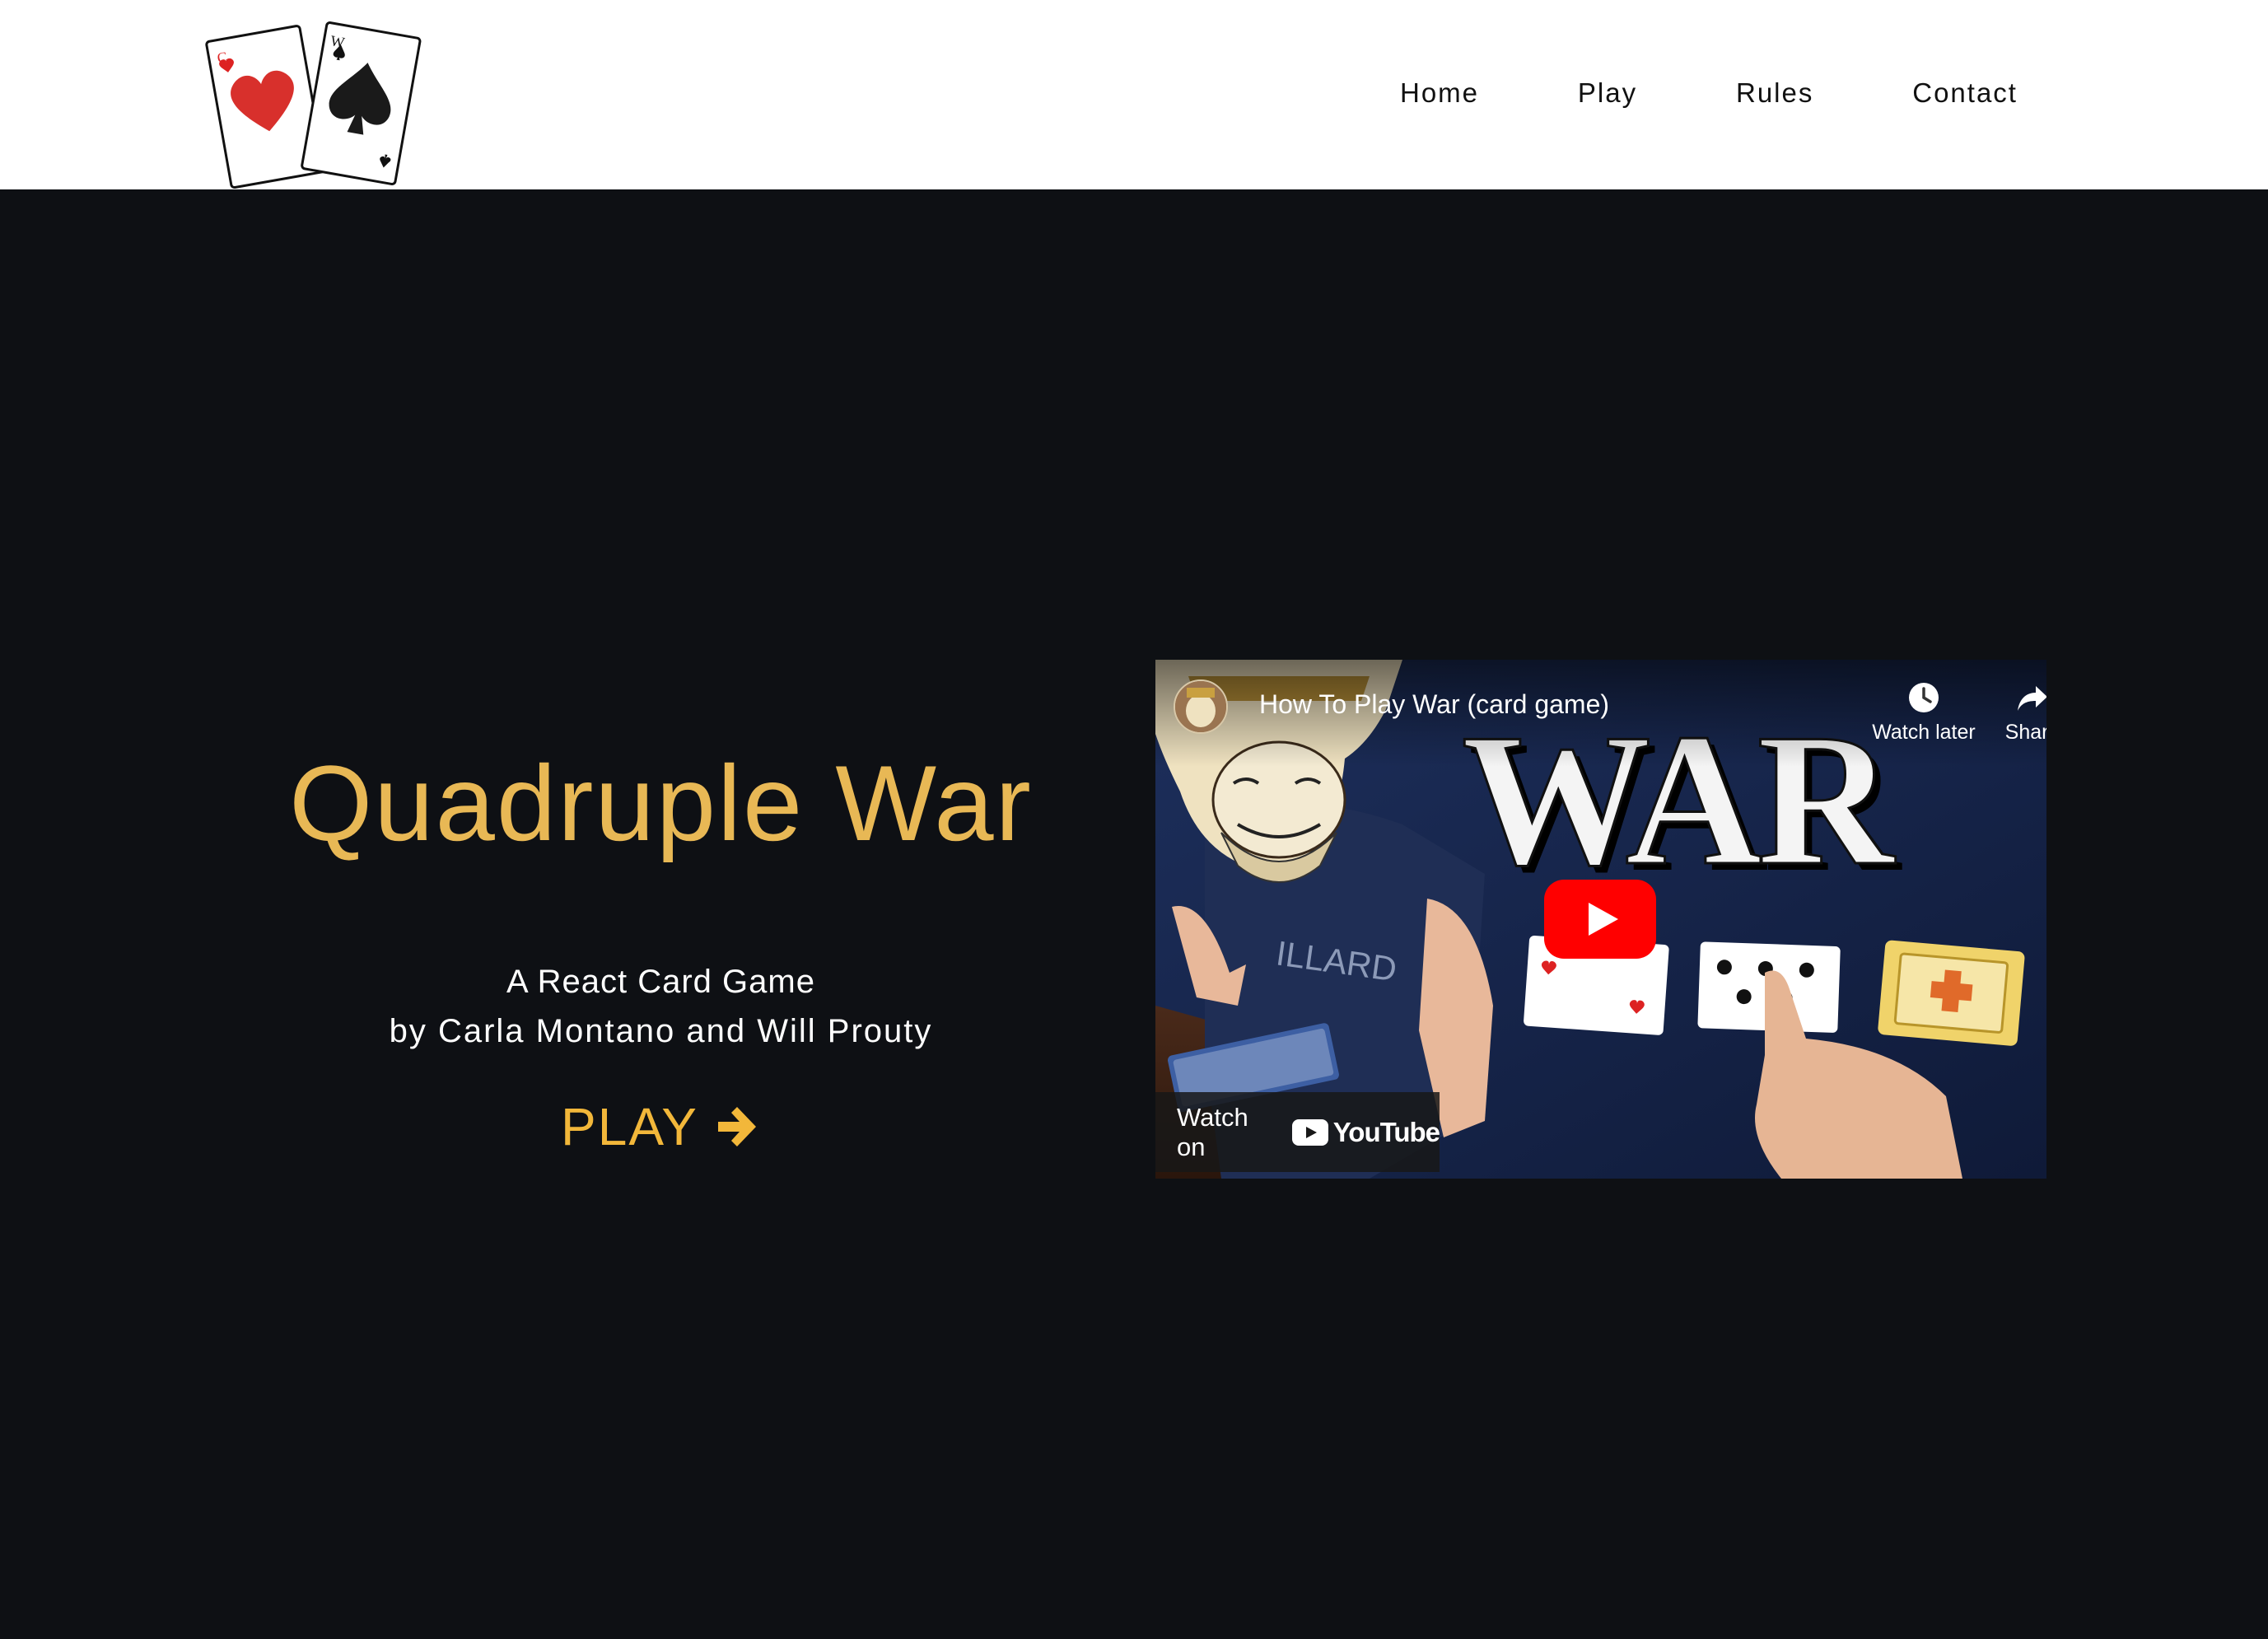 This screenshot has height=1639, width=2268. I want to click on page-title: Quadruple War, so click(661, 803).